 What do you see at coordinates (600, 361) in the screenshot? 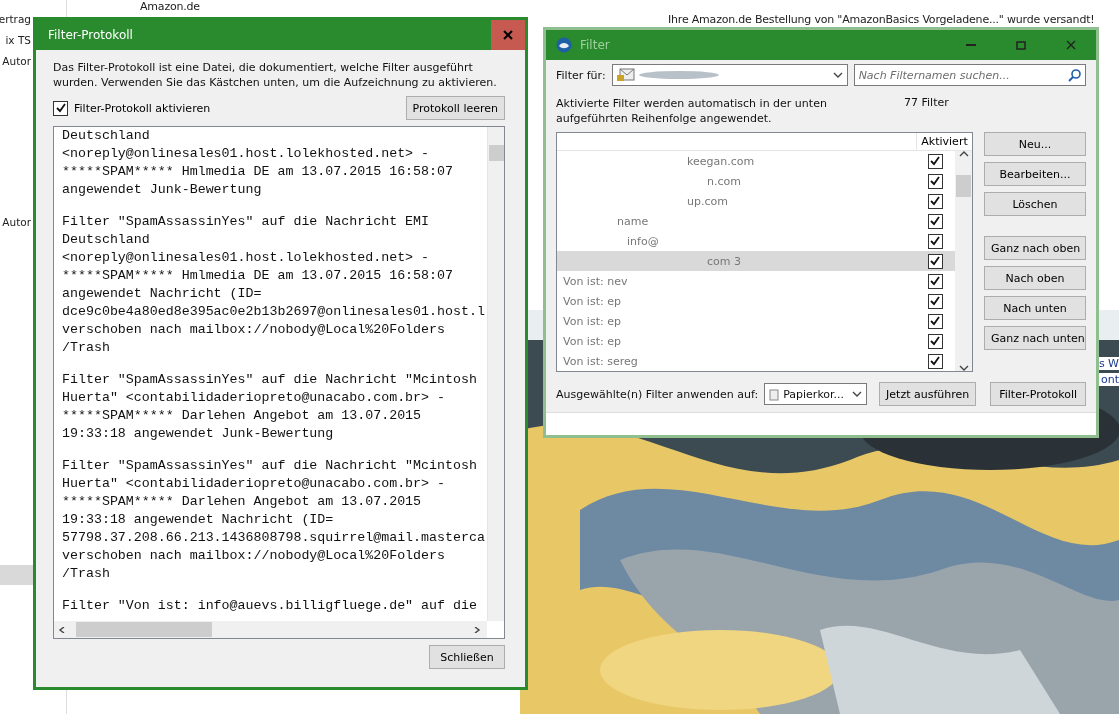
I see `filter-name: Von ist: sereg` at bounding box center [600, 361].